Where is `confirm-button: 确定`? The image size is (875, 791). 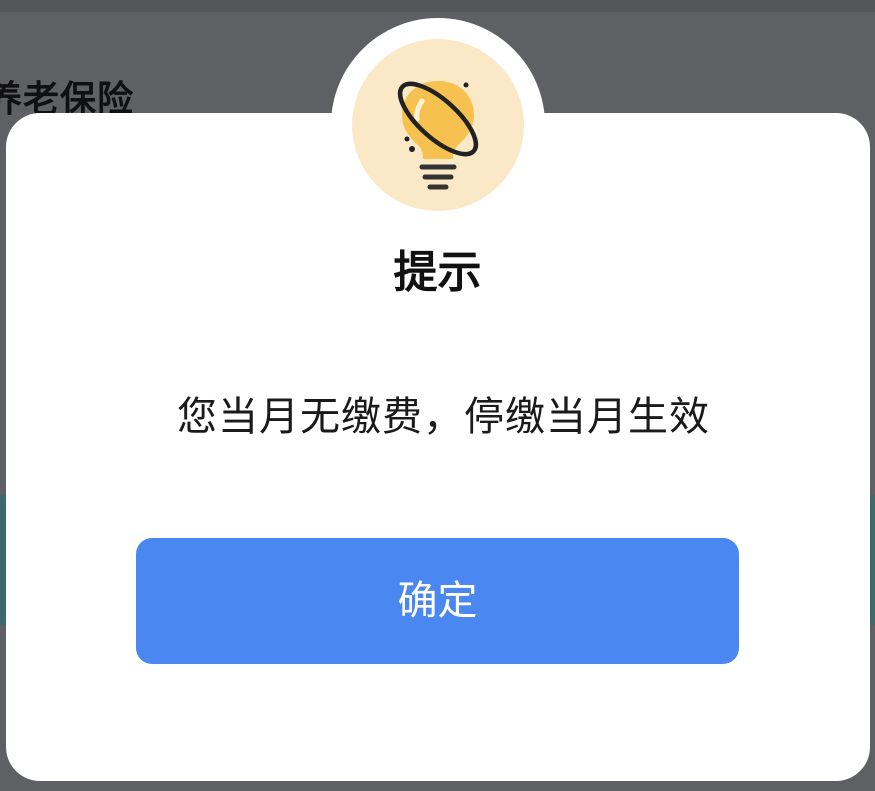
confirm-button: 确定 is located at coordinates (437, 601).